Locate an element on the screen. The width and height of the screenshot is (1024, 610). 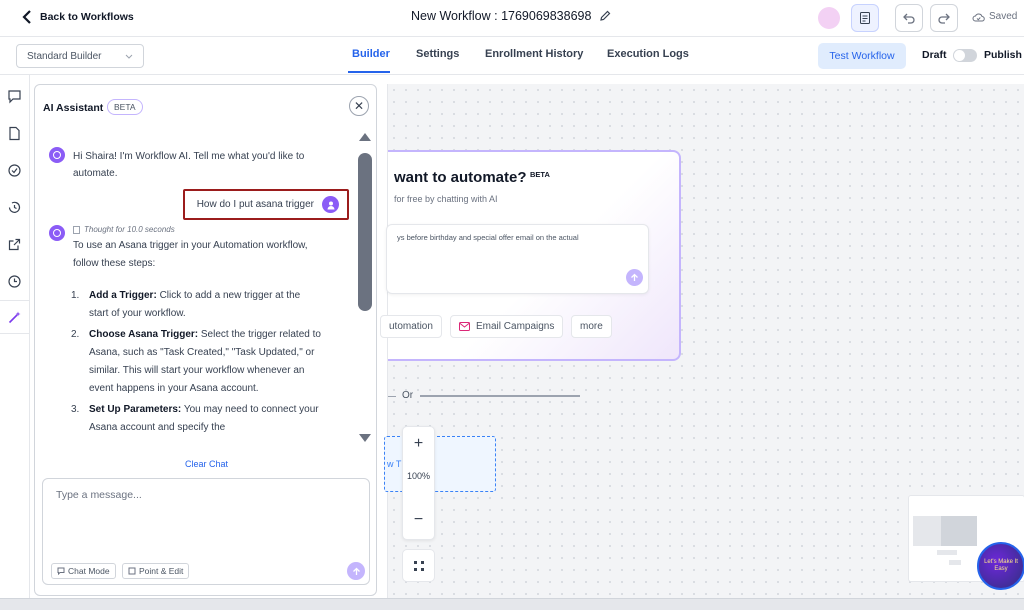
saved-status: Saved is located at coordinates (994, 16).